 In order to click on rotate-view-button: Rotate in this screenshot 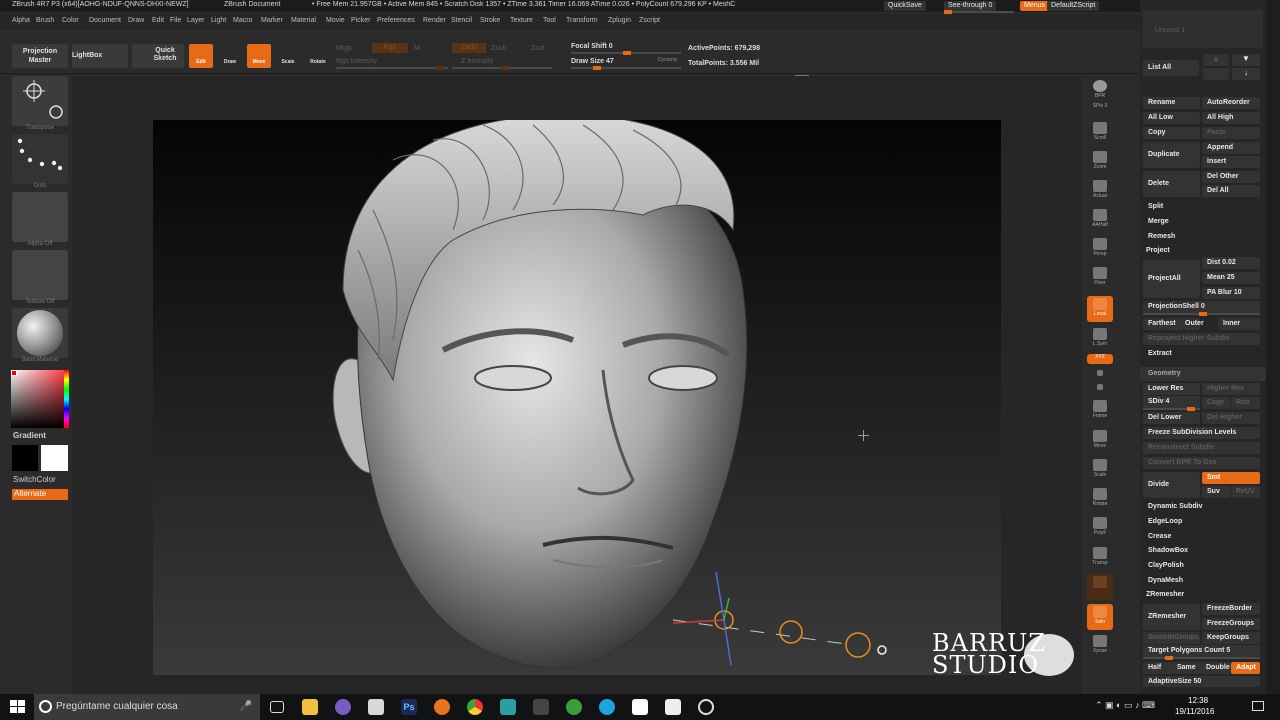, I will do `click(1100, 499)`.